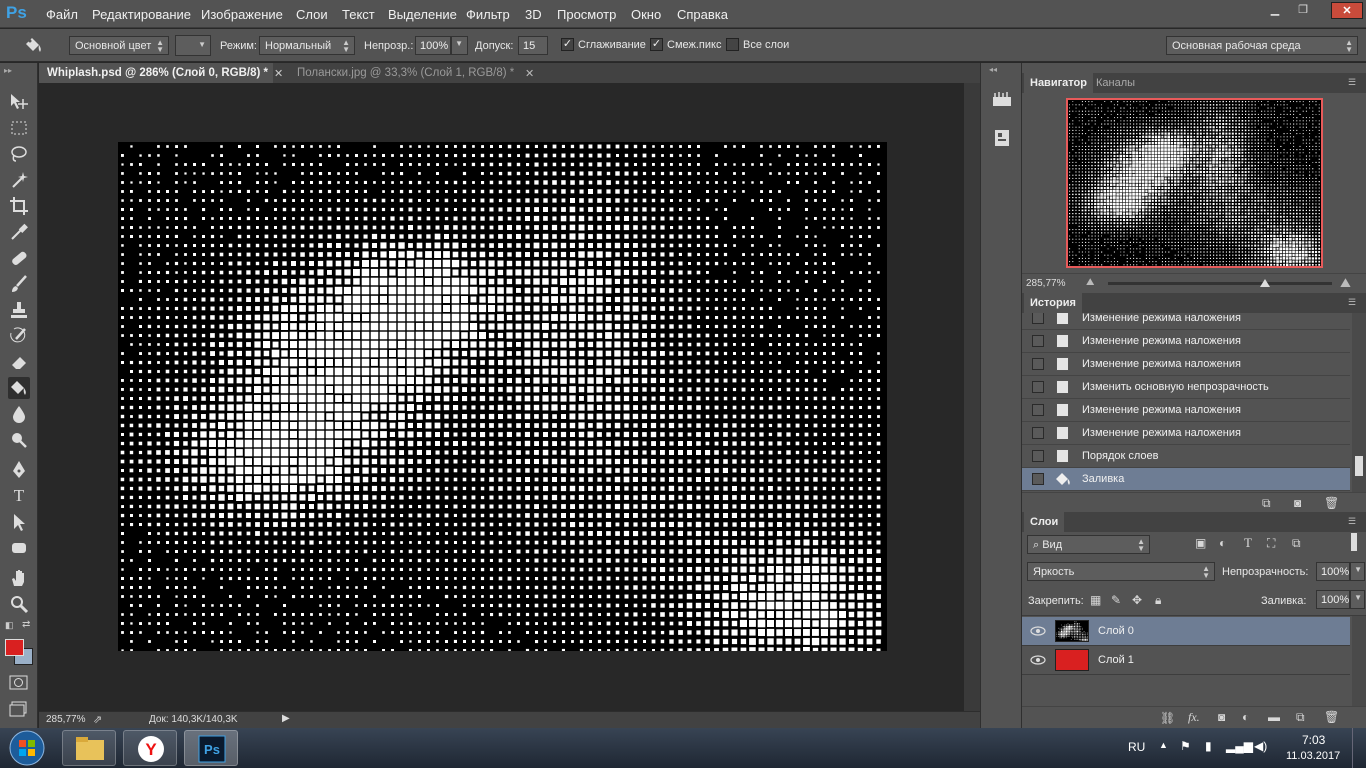 This screenshot has height=768, width=1366. Describe the element at coordinates (14, 647) in the screenshot. I see `foreground-color-swatch` at that location.